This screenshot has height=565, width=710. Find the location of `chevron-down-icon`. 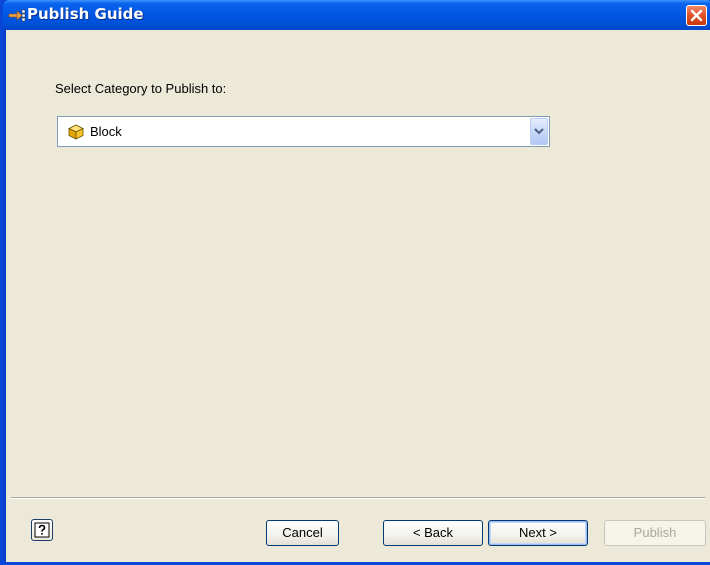

chevron-down-icon is located at coordinates (539, 131).